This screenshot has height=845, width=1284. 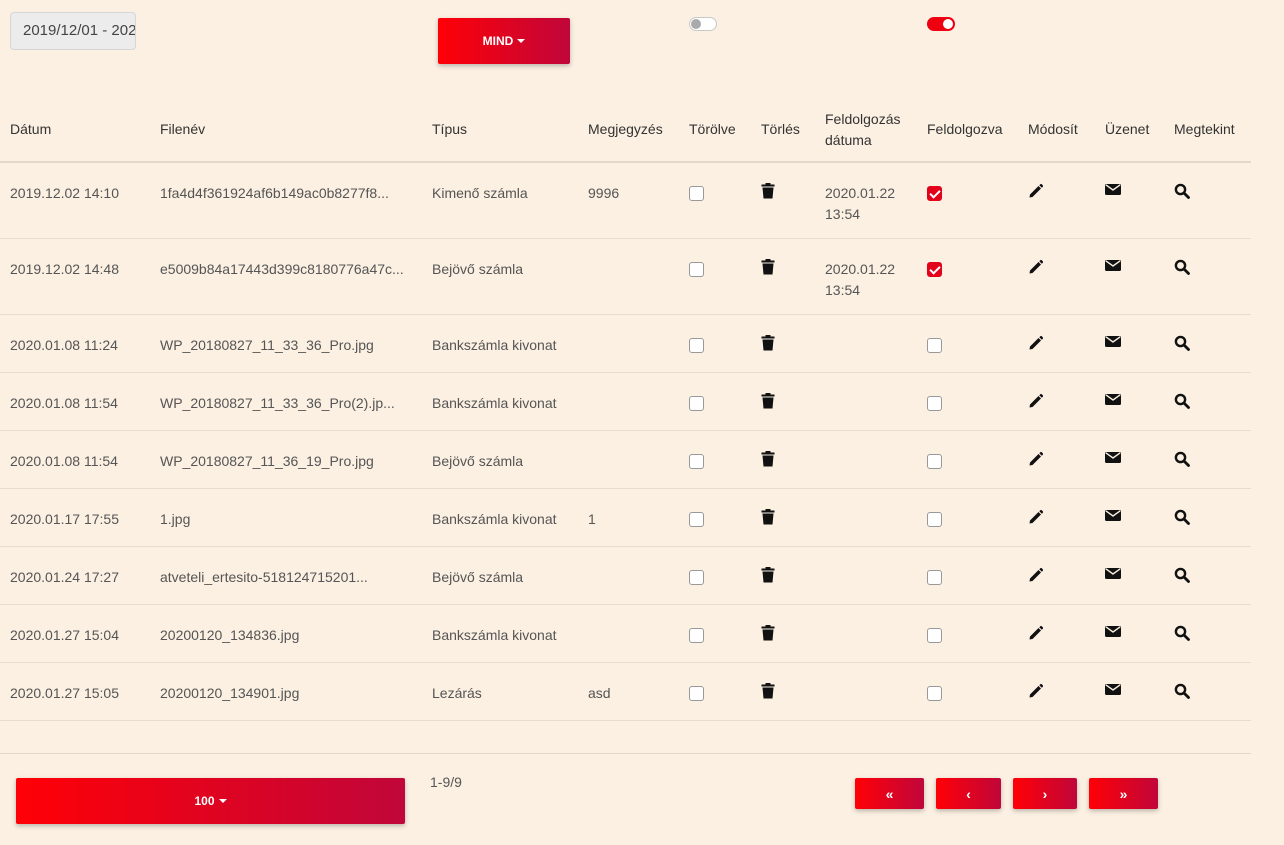 I want to click on header-datum: Dátum, so click(x=75, y=130).